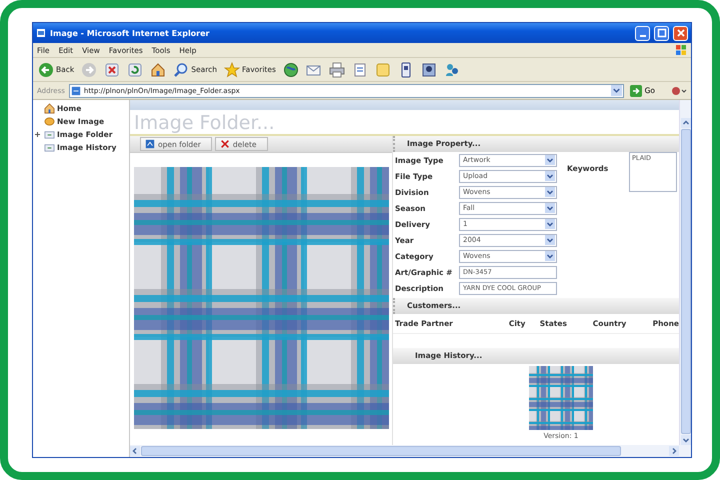 This screenshot has width=720, height=480. I want to click on close-icon, so click(681, 33).